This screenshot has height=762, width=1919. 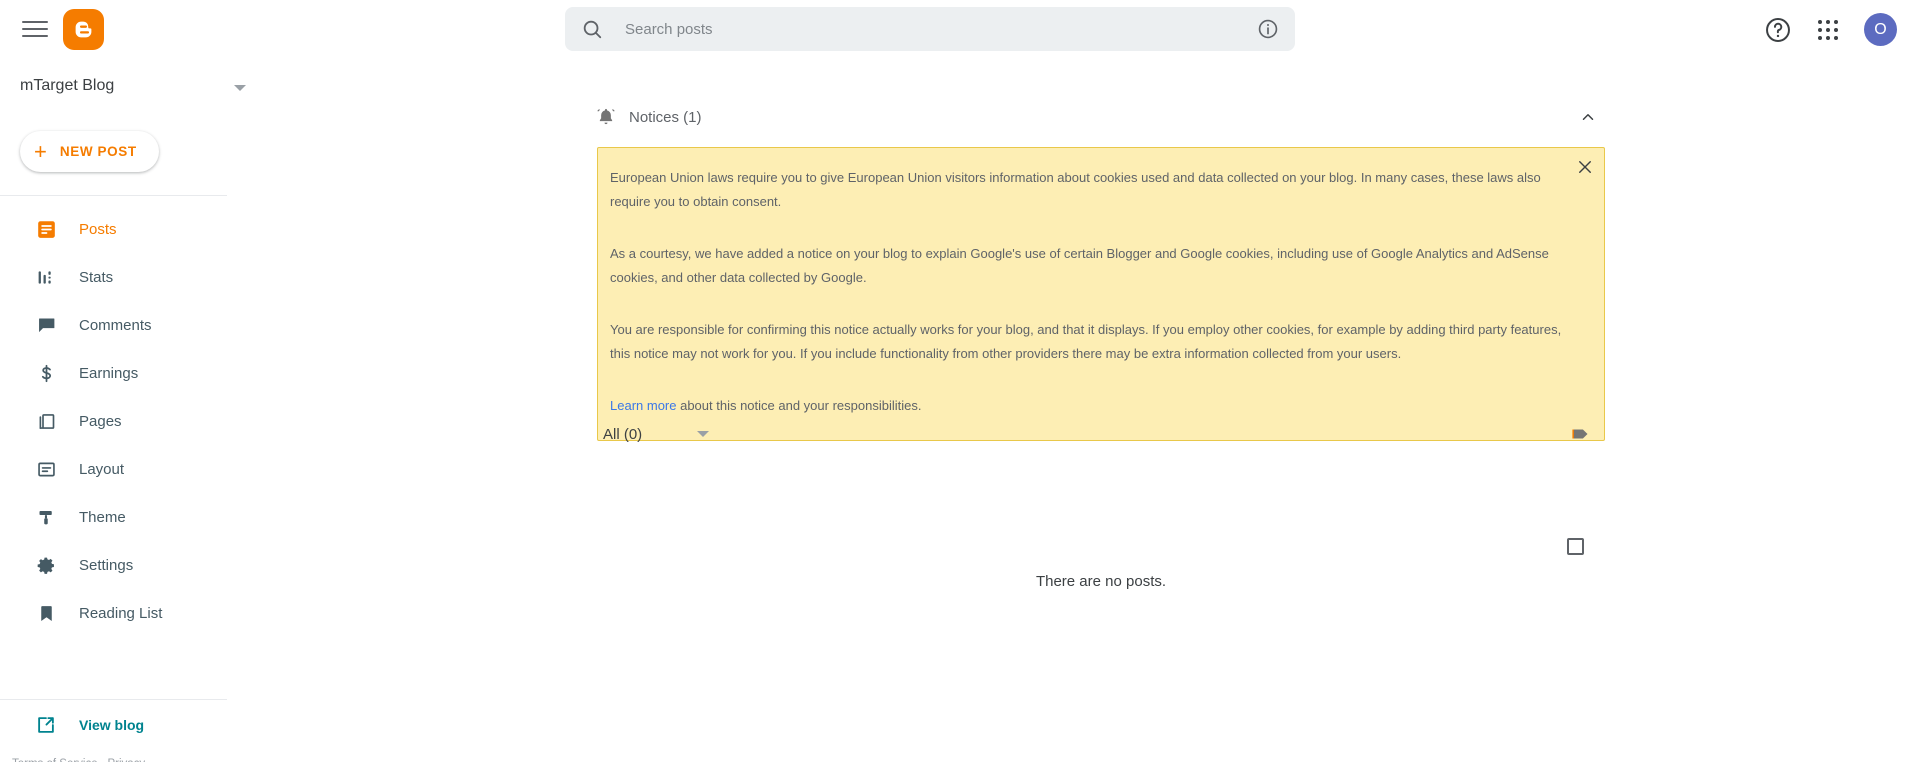 What do you see at coordinates (113, 195) in the screenshot?
I see `sidebar-divider-top` at bounding box center [113, 195].